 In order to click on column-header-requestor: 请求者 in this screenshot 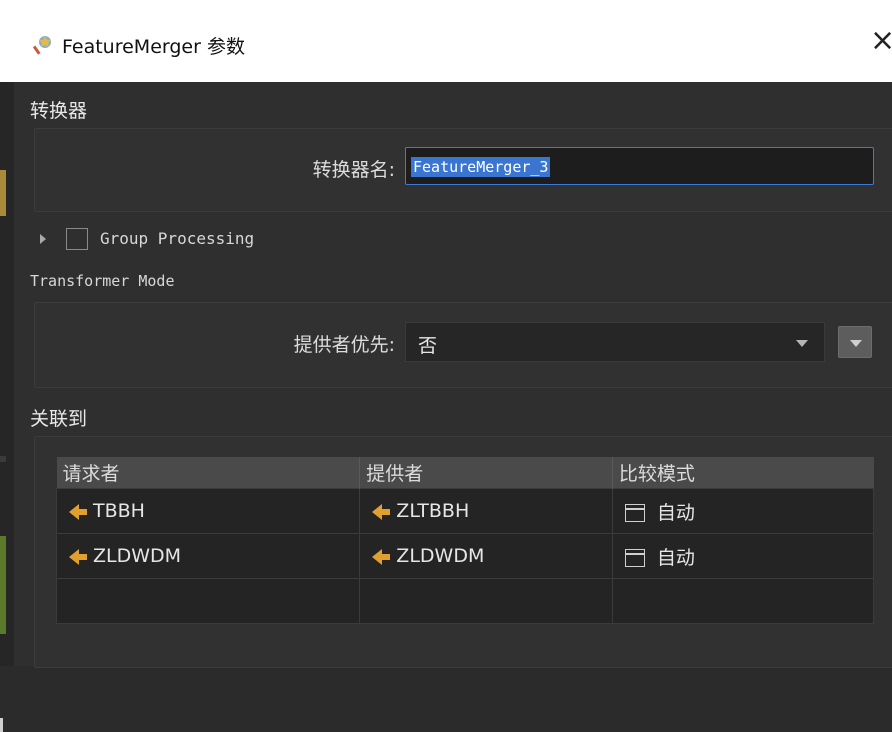, I will do `click(208, 473)`.